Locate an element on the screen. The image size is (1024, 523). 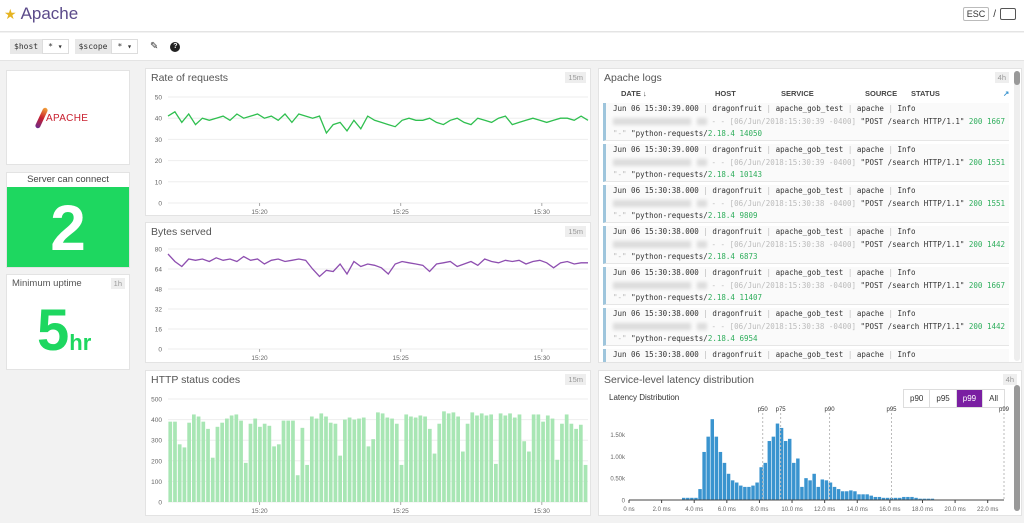
x-tick-label: 15:20 is located at coordinates (259, 212).